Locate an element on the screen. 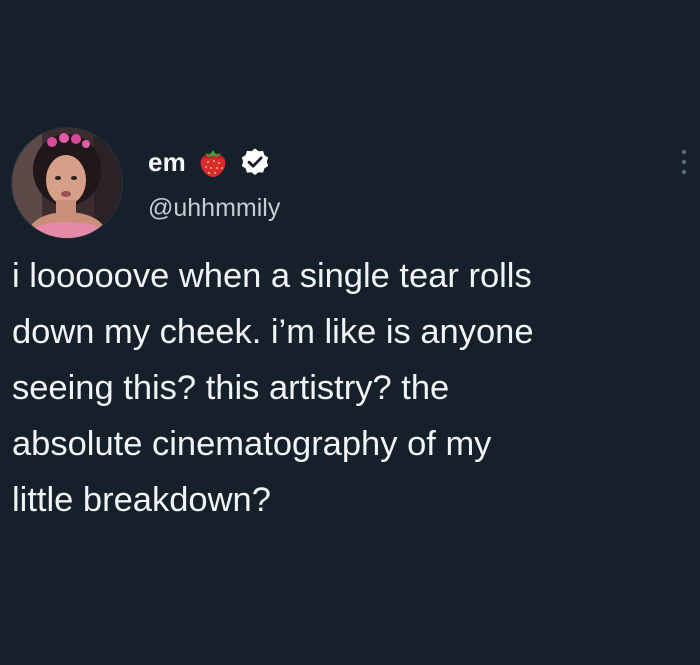 The image size is (700, 665). name-row: em is located at coordinates (214, 162).